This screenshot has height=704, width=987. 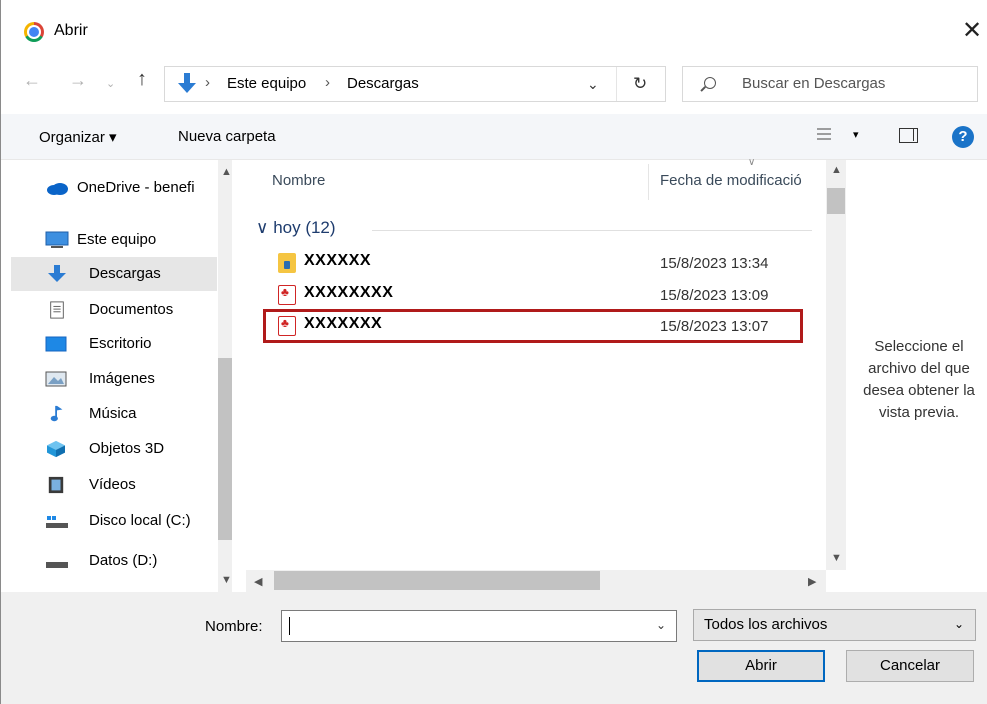 What do you see at coordinates (56, 413) in the screenshot?
I see `music-icon` at bounding box center [56, 413].